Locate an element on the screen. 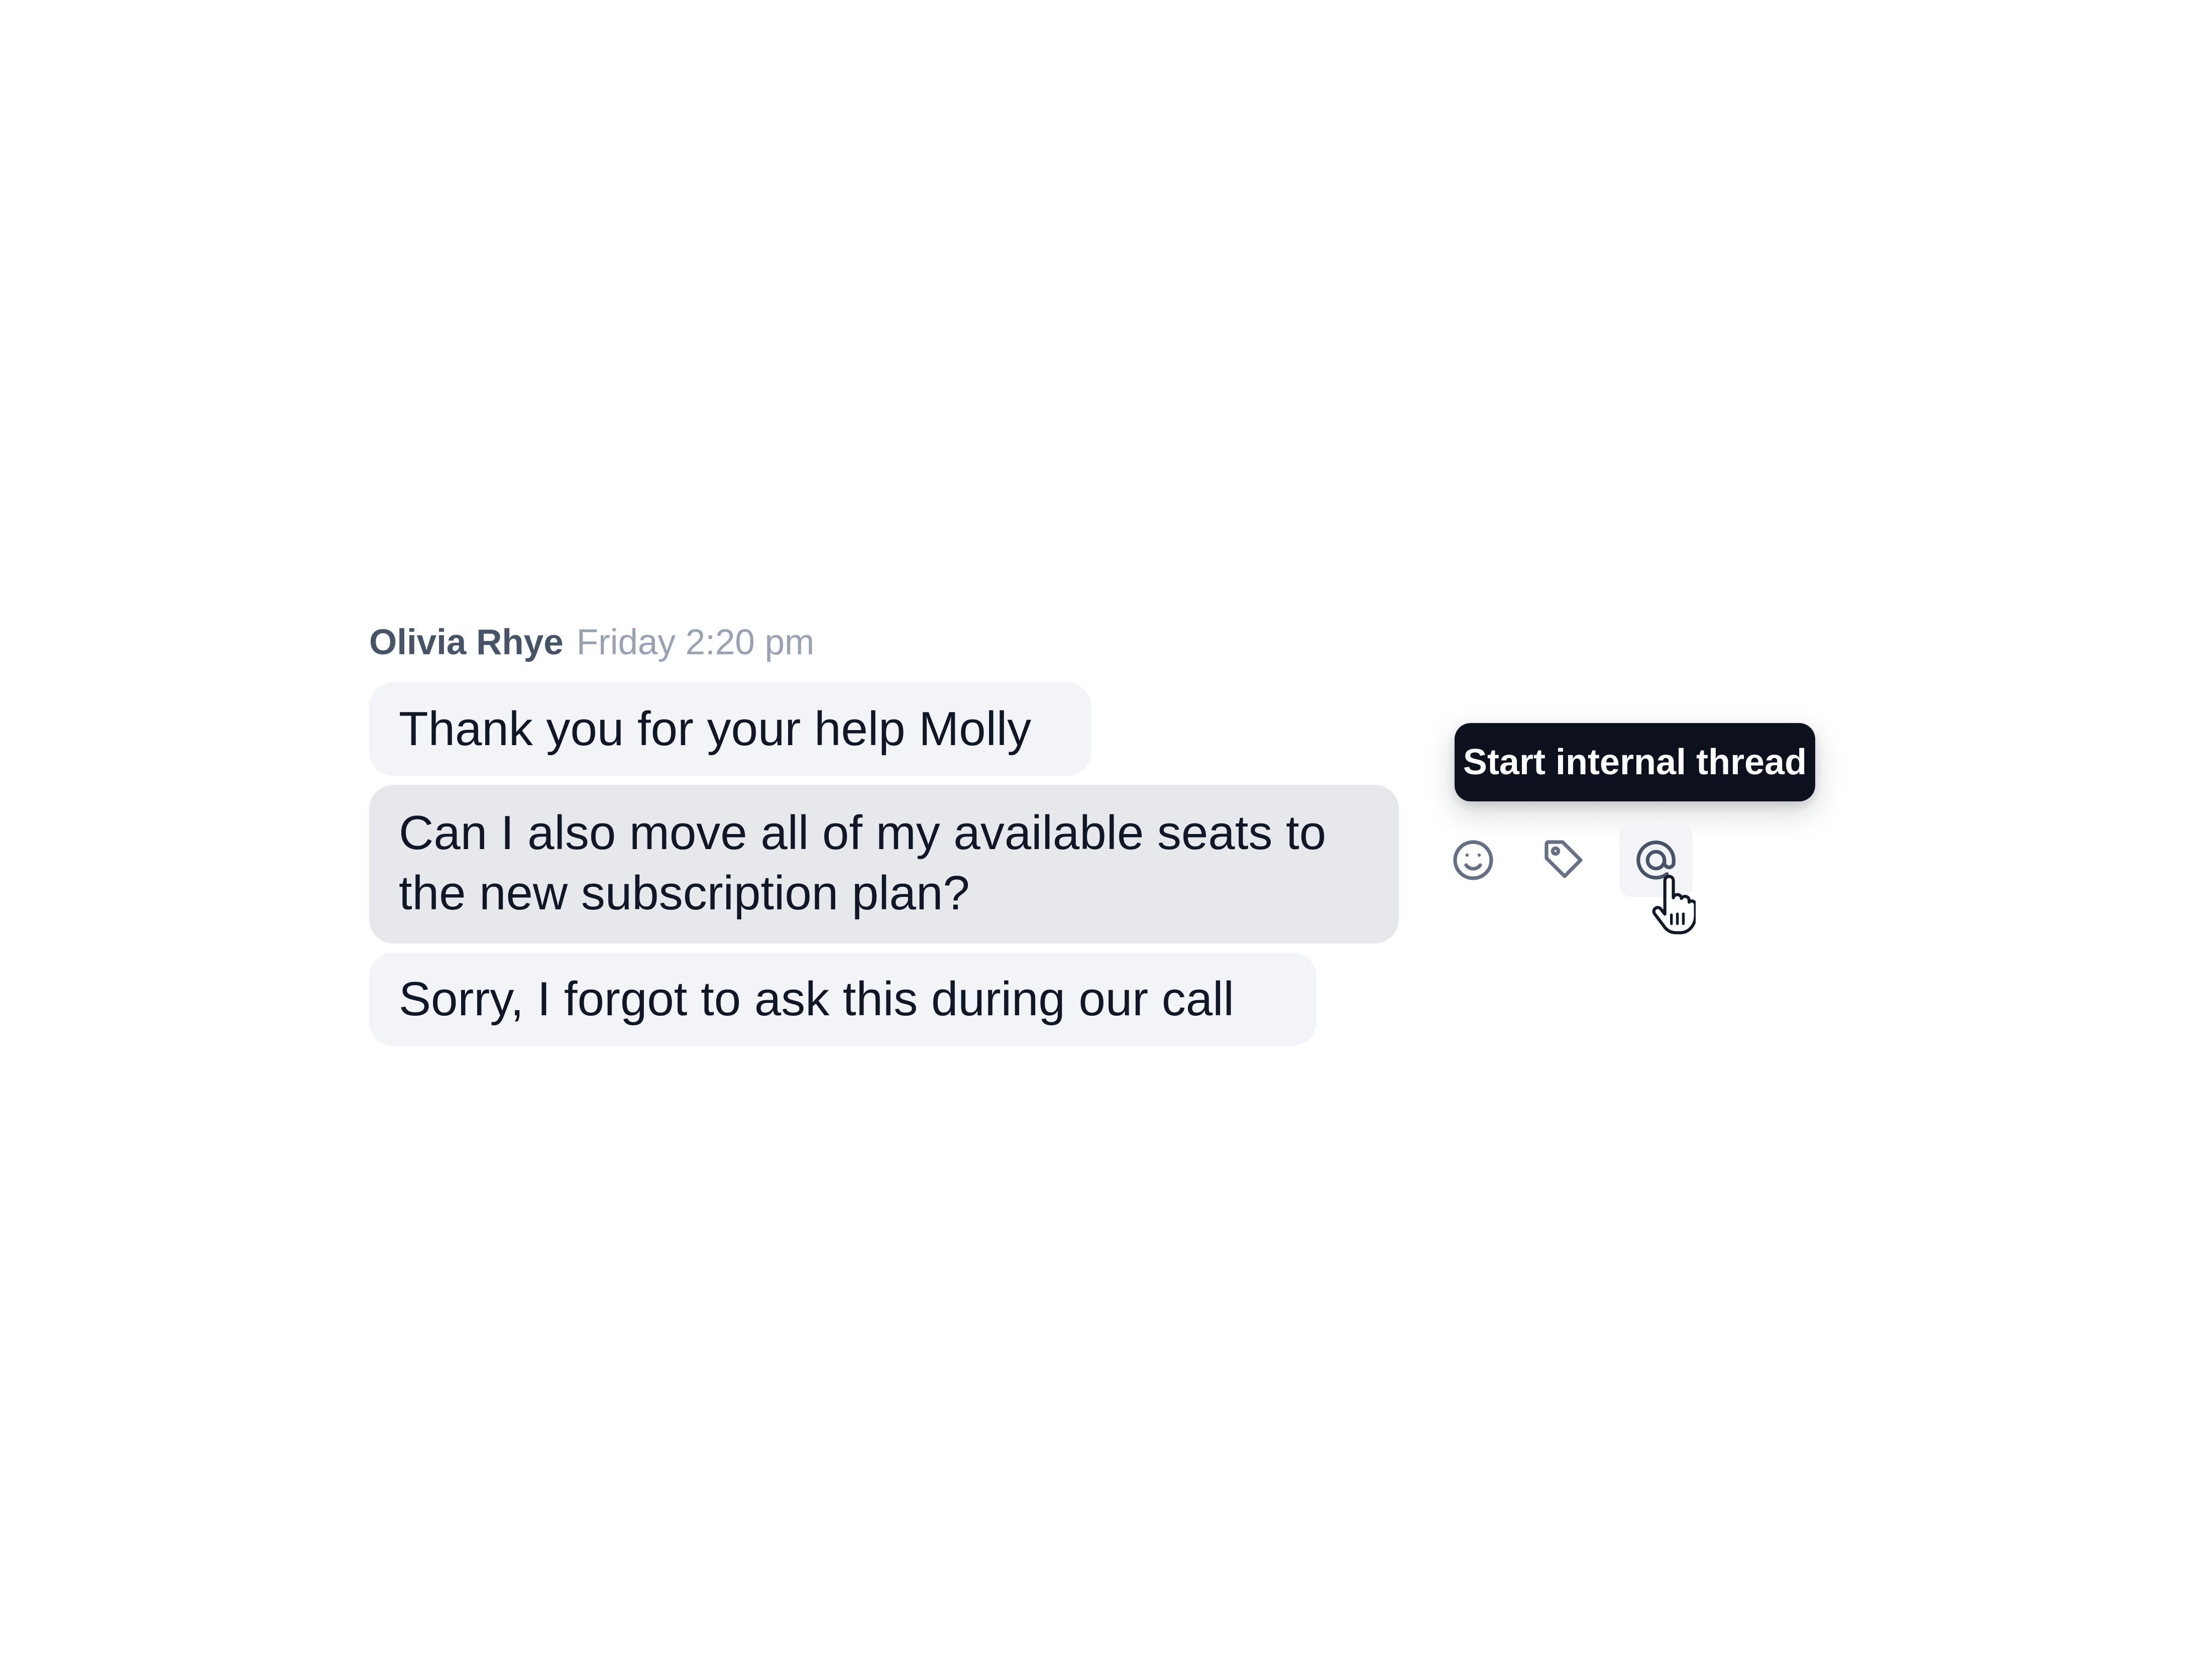  tag-icon is located at coordinates (1563, 859).